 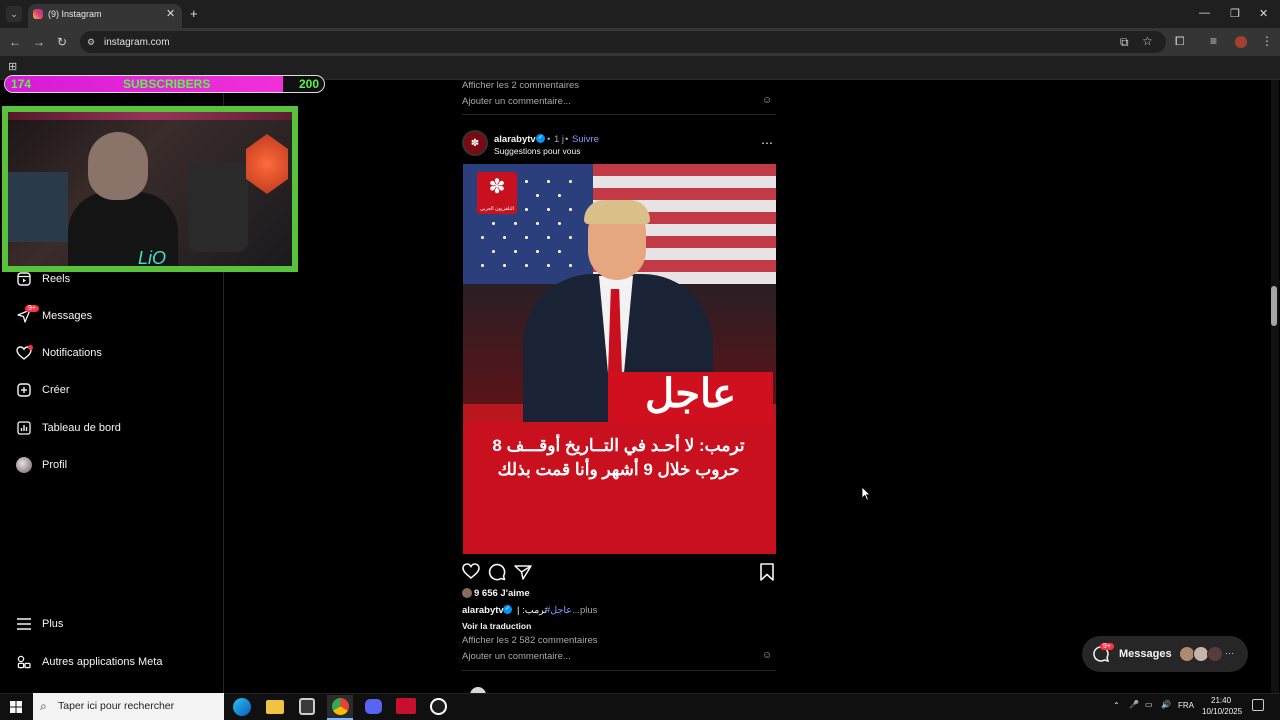 What do you see at coordinates (690, 394) in the screenshot?
I see `breaking-badge: عاجل` at bounding box center [690, 394].